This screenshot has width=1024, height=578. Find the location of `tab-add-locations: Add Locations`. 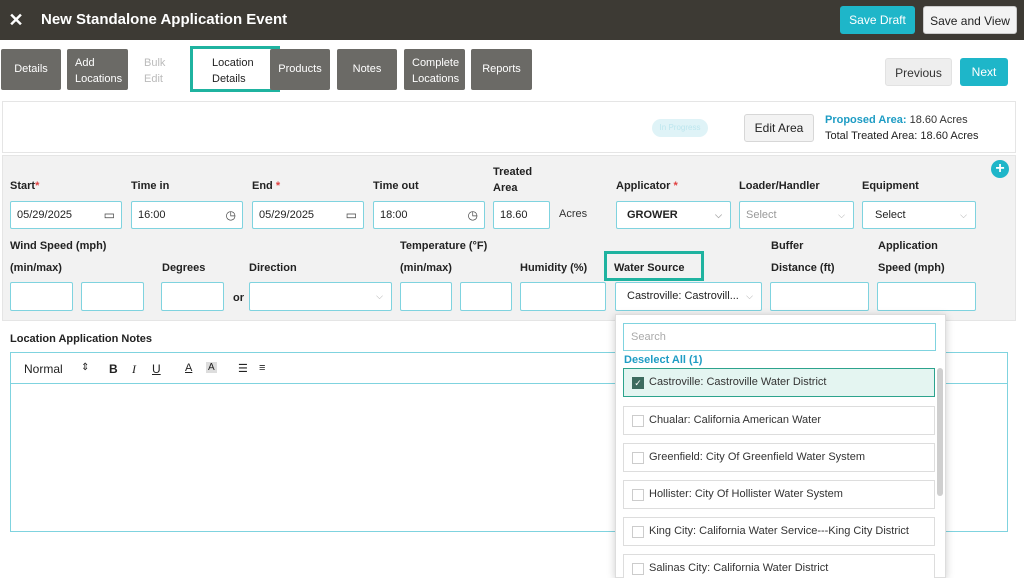

tab-add-locations: Add Locations is located at coordinates (97, 69).